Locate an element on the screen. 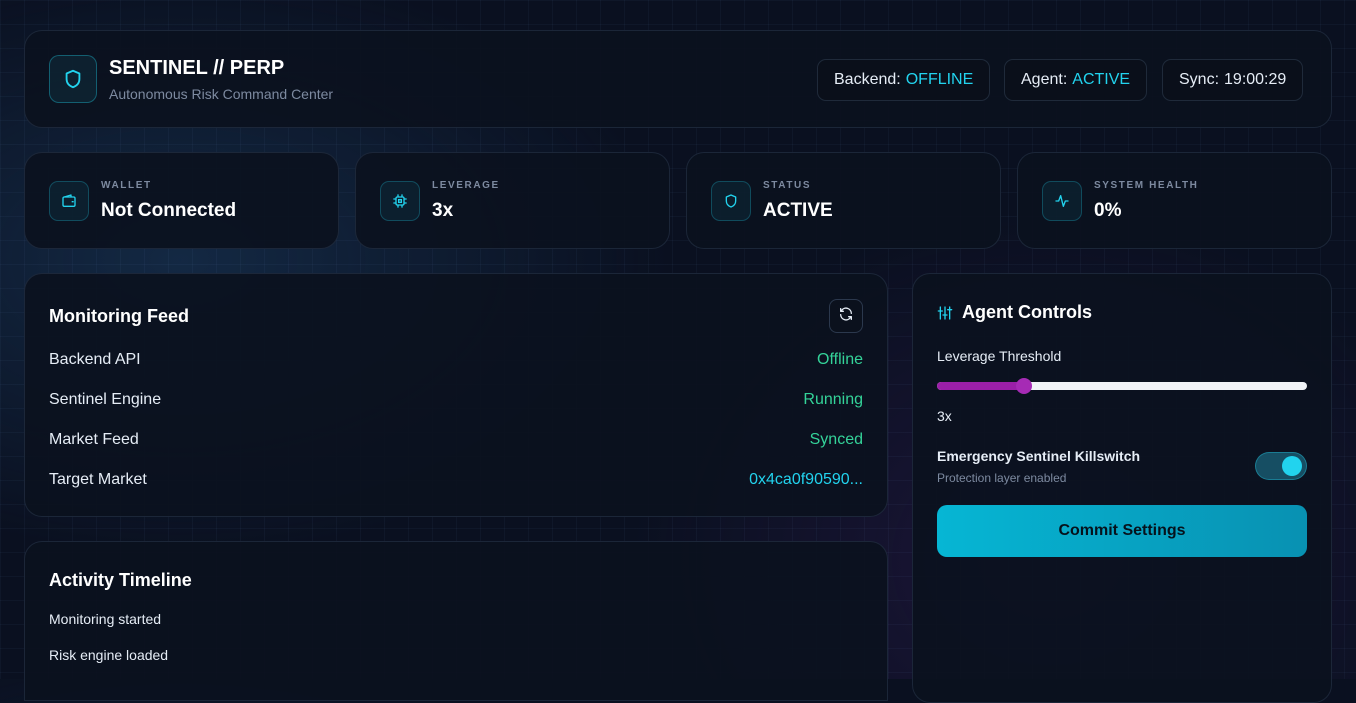 The height and width of the screenshot is (703, 1356). timeline-item: Monitoring started is located at coordinates (105, 619).